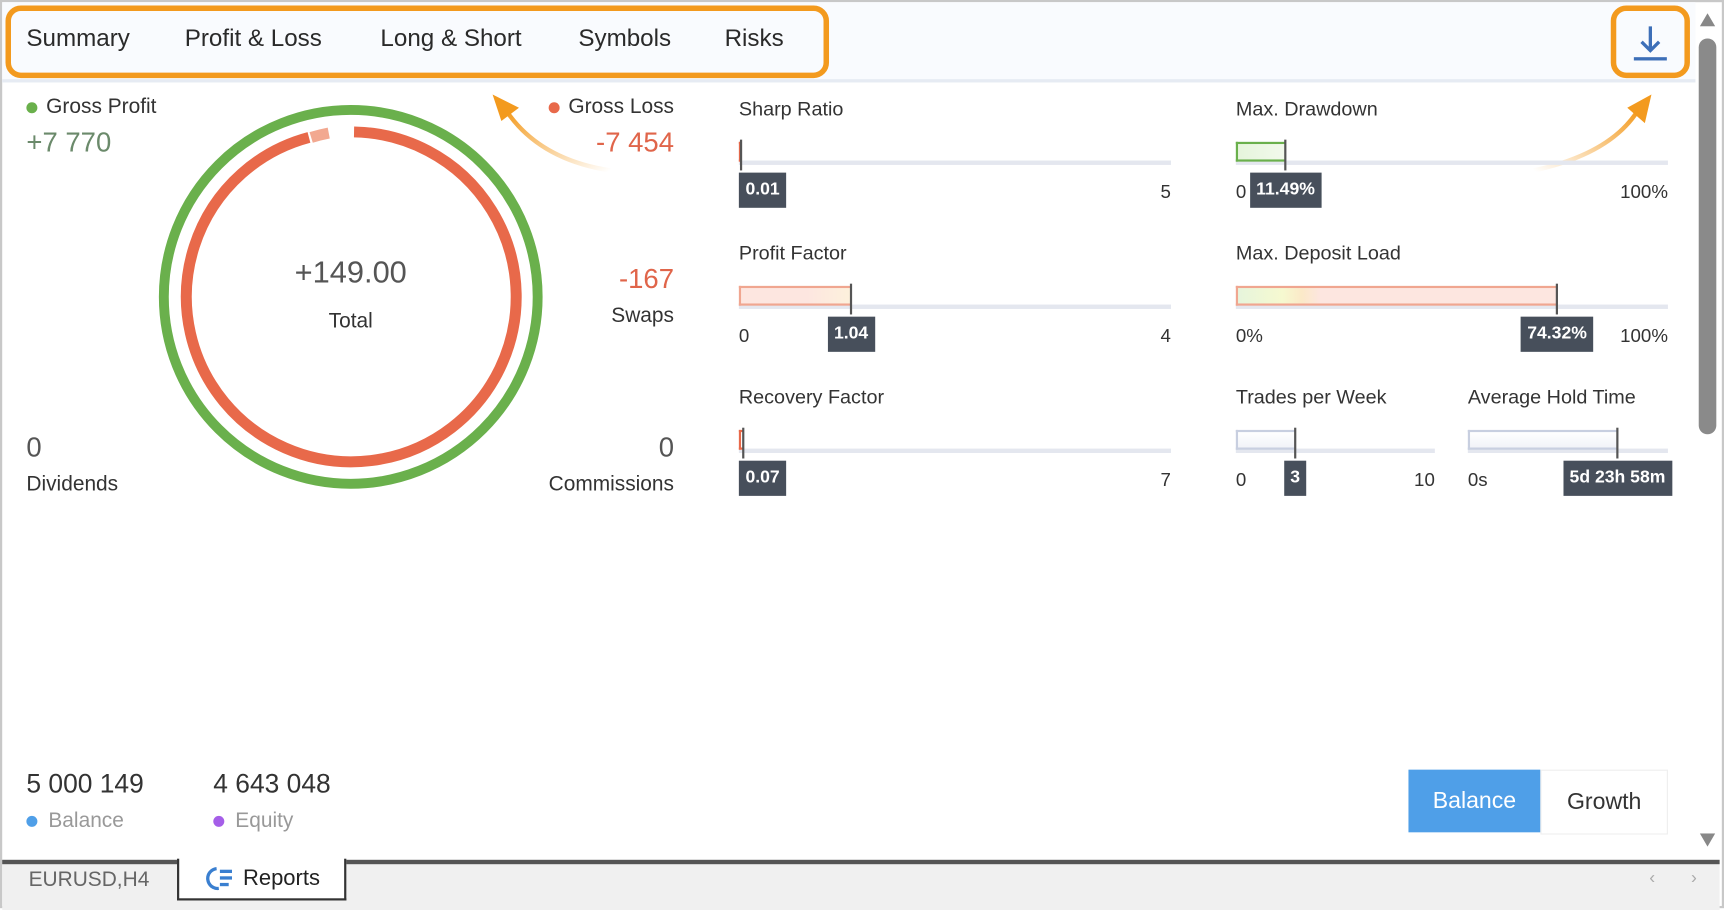 The width and height of the screenshot is (1724, 910). I want to click on recovery-factor-max: 7, so click(1165, 480).